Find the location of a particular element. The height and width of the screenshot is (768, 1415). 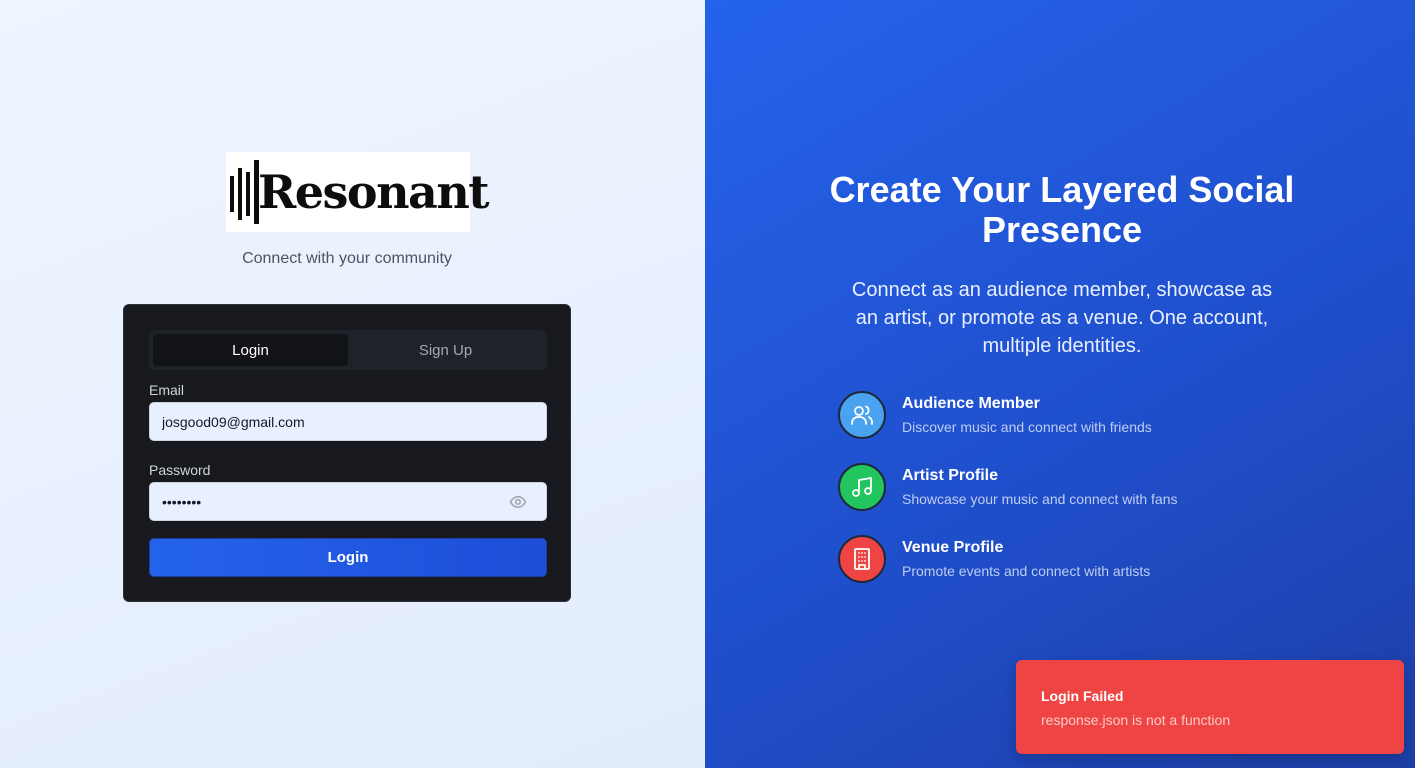

feature-title: Artist Profile is located at coordinates (950, 475).